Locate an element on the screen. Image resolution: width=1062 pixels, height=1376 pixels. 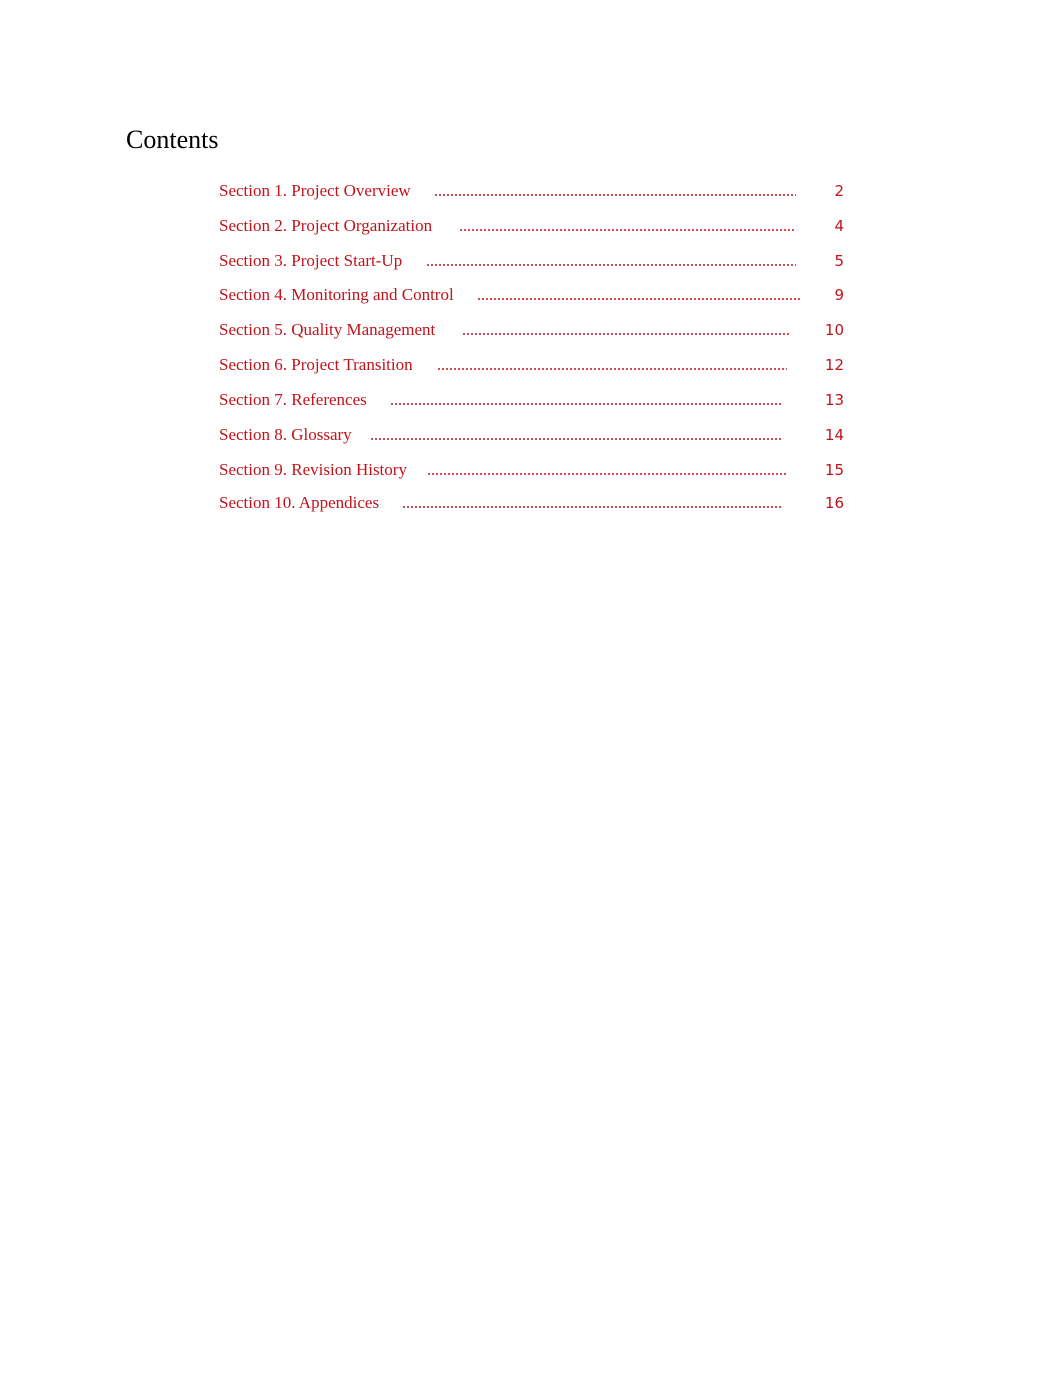
toc-entry-section-1: Section 1. Project Overview 2 is located at coordinates (539, 191).